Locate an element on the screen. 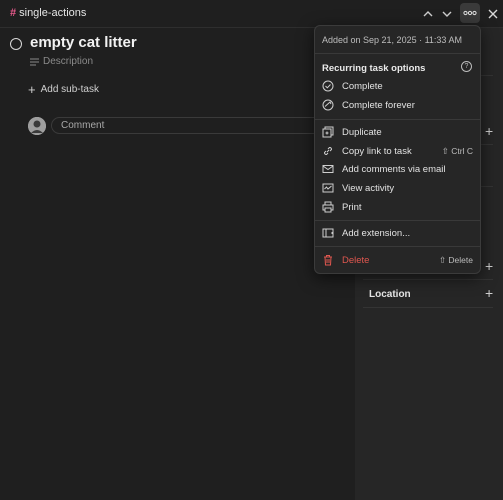 This screenshot has width=503, height=500. print-icon is located at coordinates (328, 207).